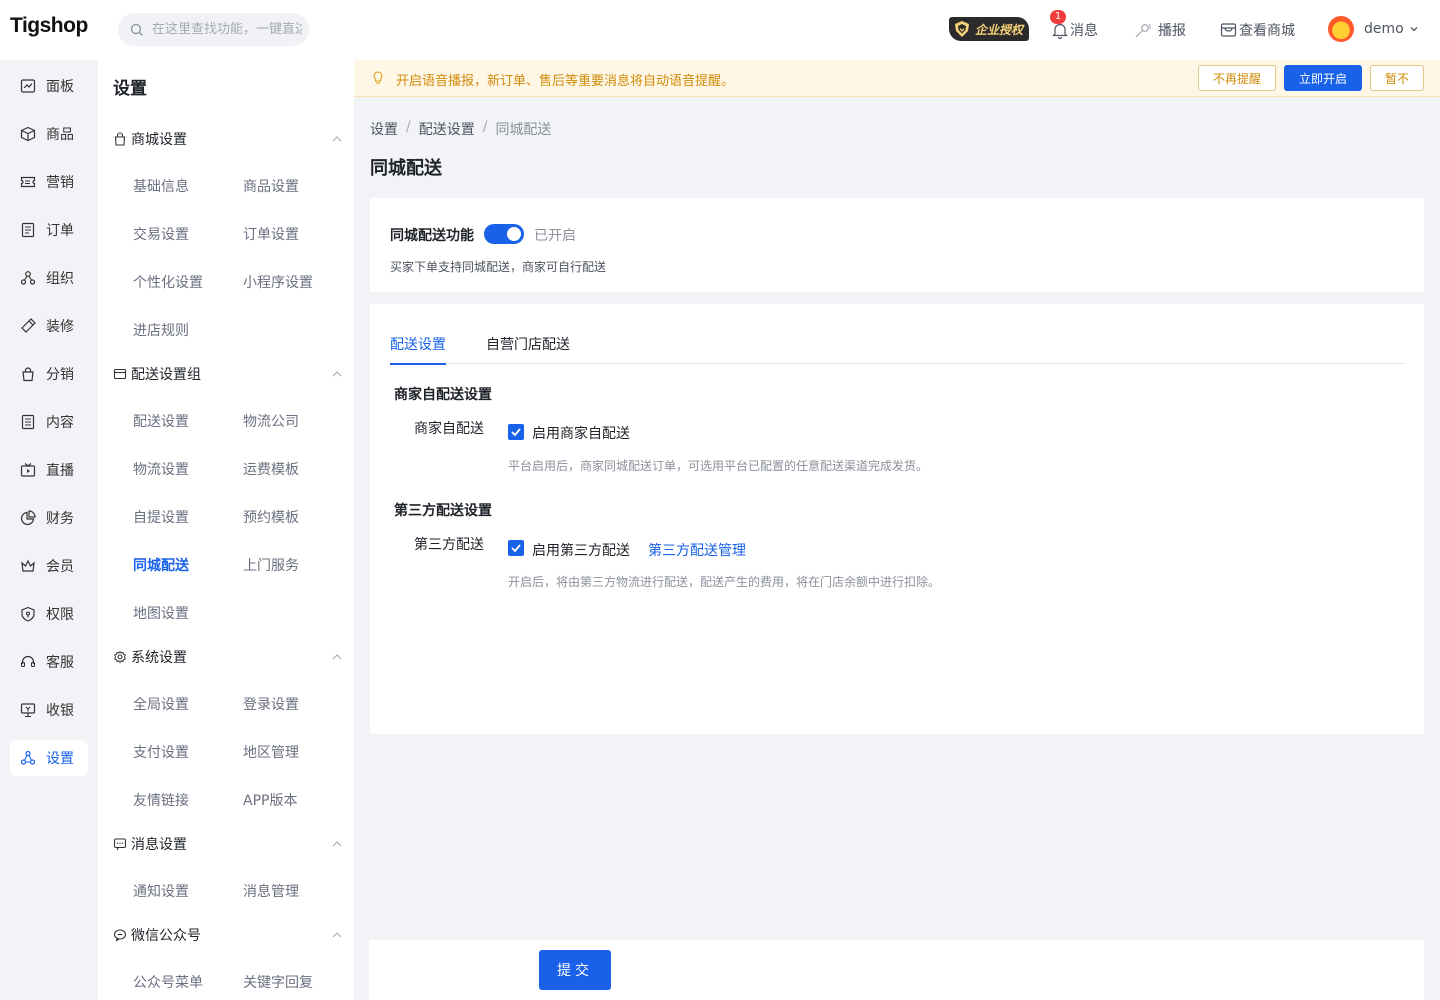  Describe the element at coordinates (581, 433) in the screenshot. I see `merchant-checkbox-label: 启用商家自配送` at that location.